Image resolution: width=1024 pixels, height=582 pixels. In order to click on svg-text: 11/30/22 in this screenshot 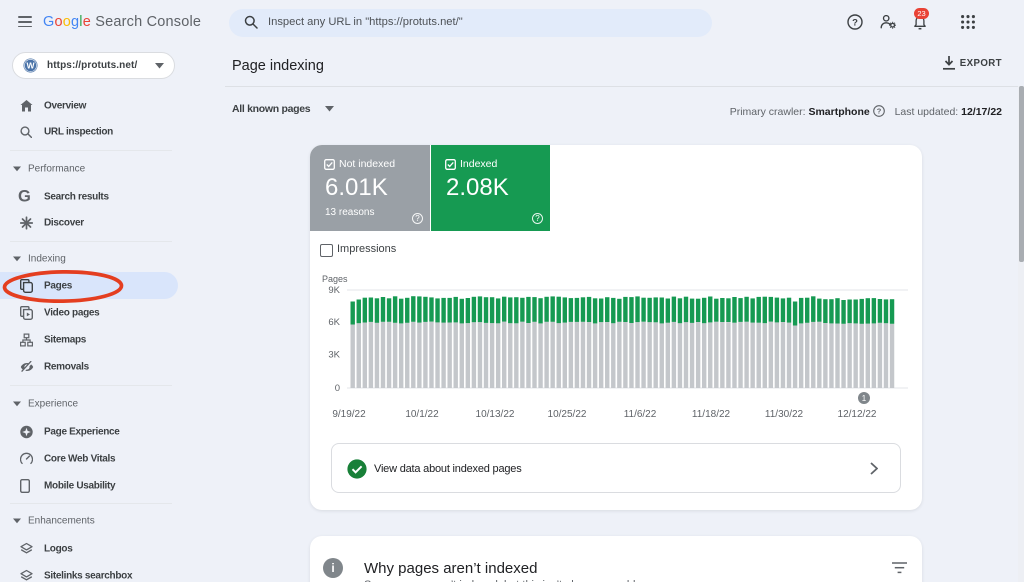, I will do `click(784, 414)`.